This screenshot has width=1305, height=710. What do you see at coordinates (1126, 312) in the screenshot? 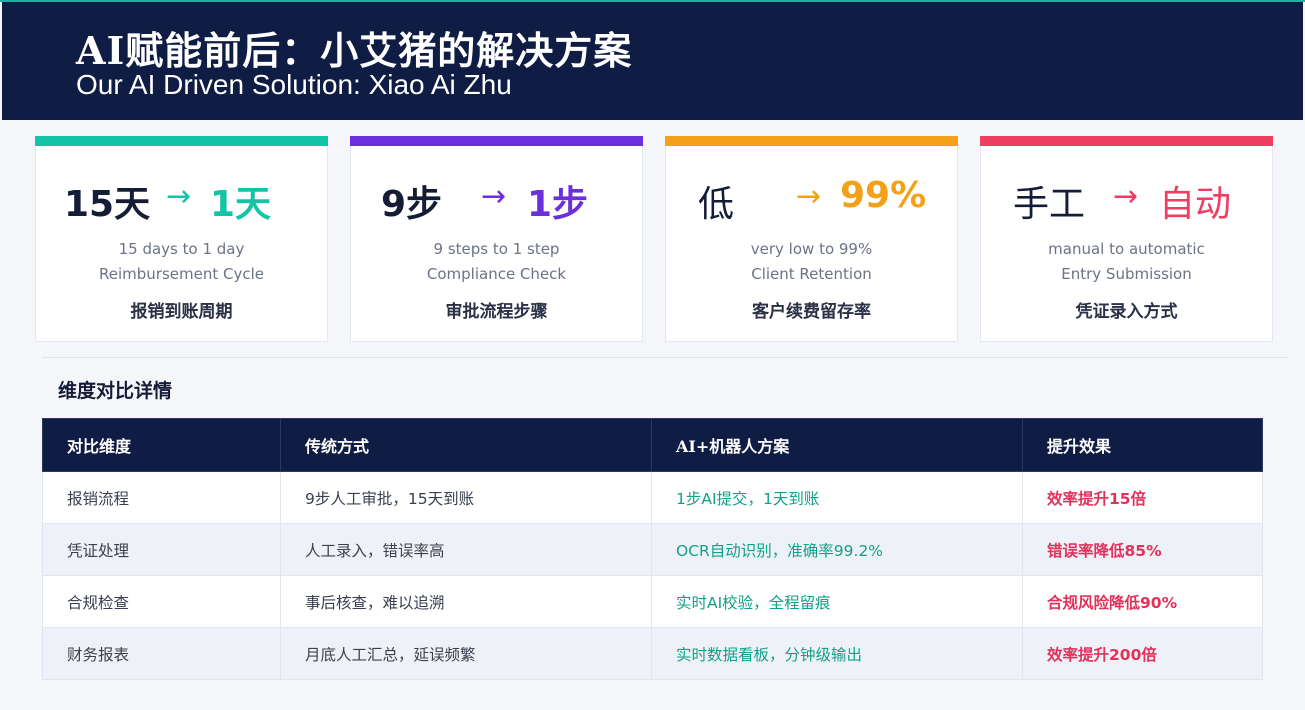
I see `metric-subject-zh: 凭证录入方式` at bounding box center [1126, 312].